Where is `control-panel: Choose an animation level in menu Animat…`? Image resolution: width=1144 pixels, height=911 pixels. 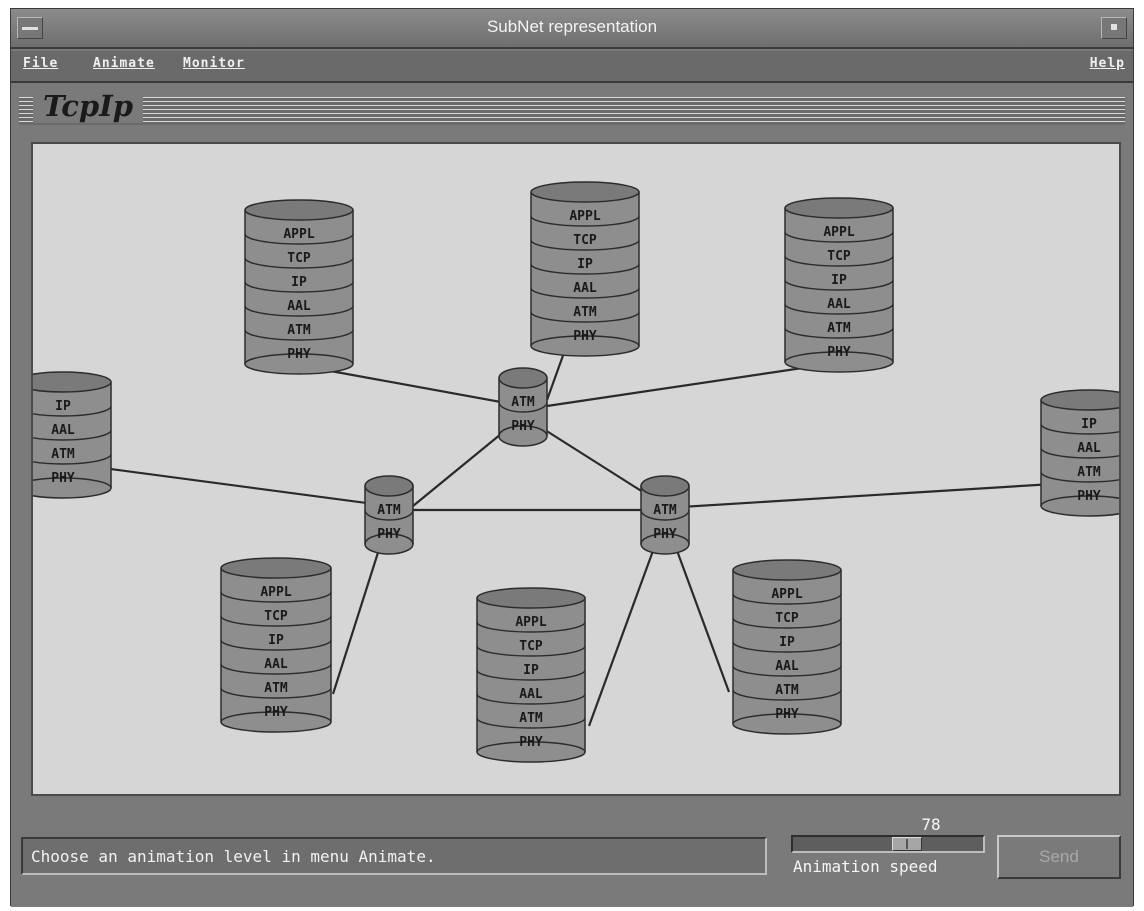
control-panel: Choose an animation level in menu Animat… is located at coordinates (572, 853).